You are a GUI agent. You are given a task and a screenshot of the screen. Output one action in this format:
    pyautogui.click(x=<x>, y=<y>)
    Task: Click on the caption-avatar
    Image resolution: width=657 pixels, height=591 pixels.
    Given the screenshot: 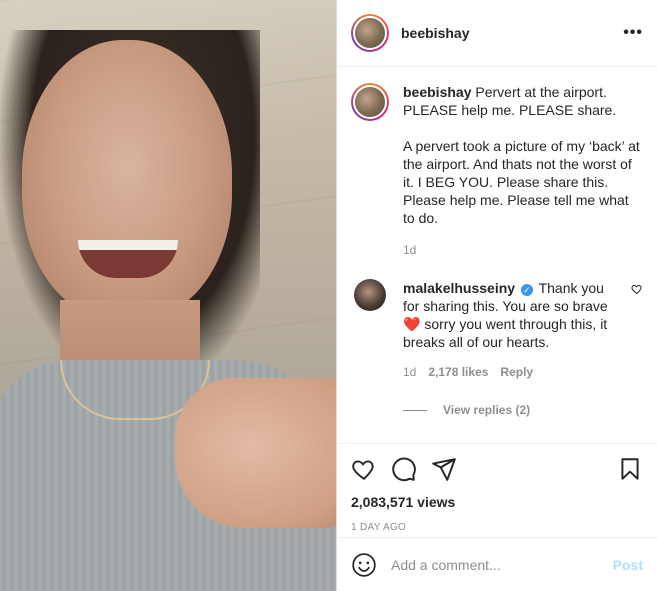 What is the action you would take?
    pyautogui.click(x=370, y=102)
    